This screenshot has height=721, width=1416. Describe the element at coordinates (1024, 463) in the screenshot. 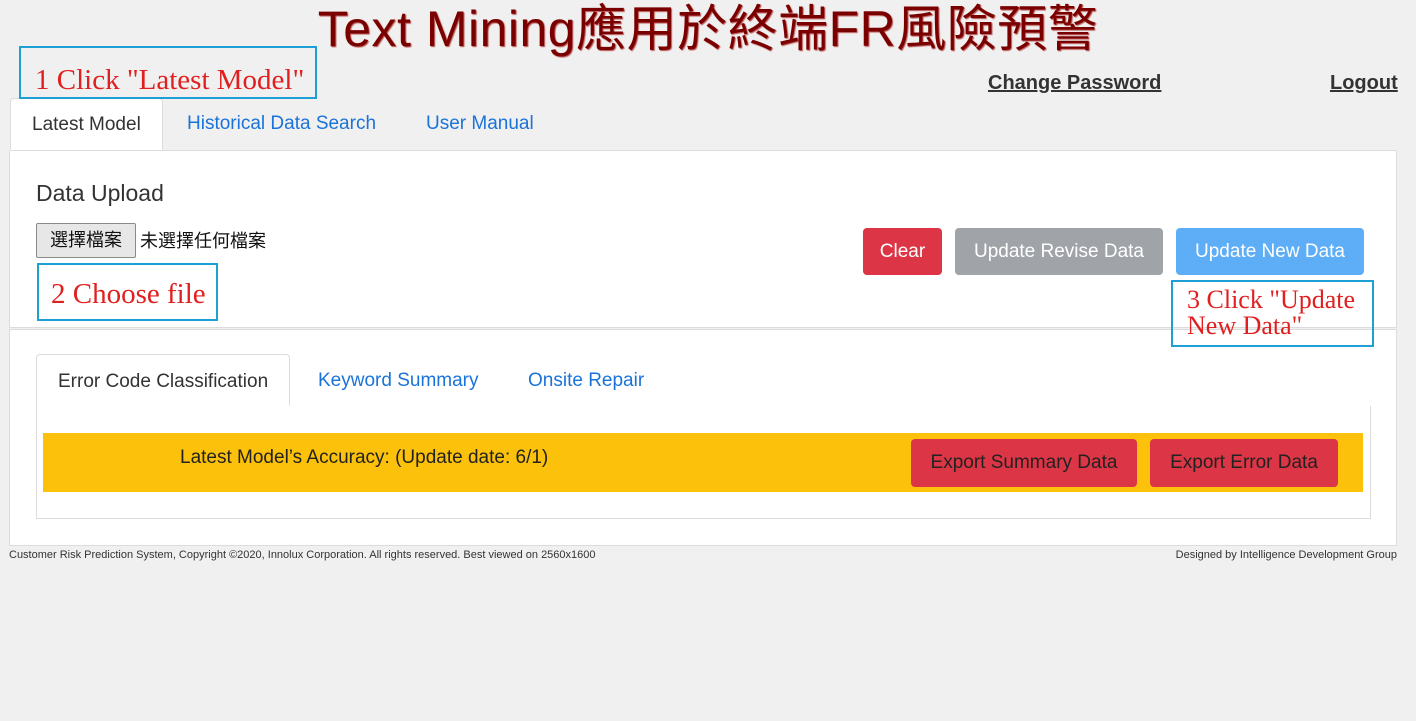

I see `export-summary-data-button: Export Summary Data` at that location.